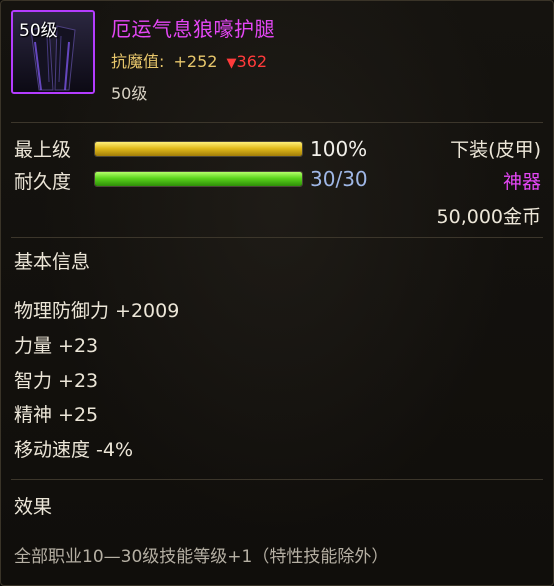 Image resolution: width=554 pixels, height=586 pixels. Describe the element at coordinates (138, 61) in the screenshot. I see `resist-label: 抗魔值:` at that location.